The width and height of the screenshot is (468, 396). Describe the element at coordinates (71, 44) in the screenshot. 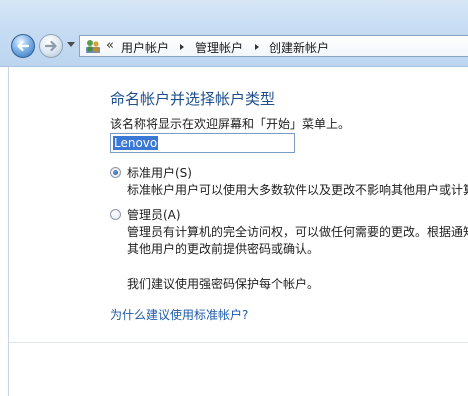

I see `recent-pages-dropdown` at that location.